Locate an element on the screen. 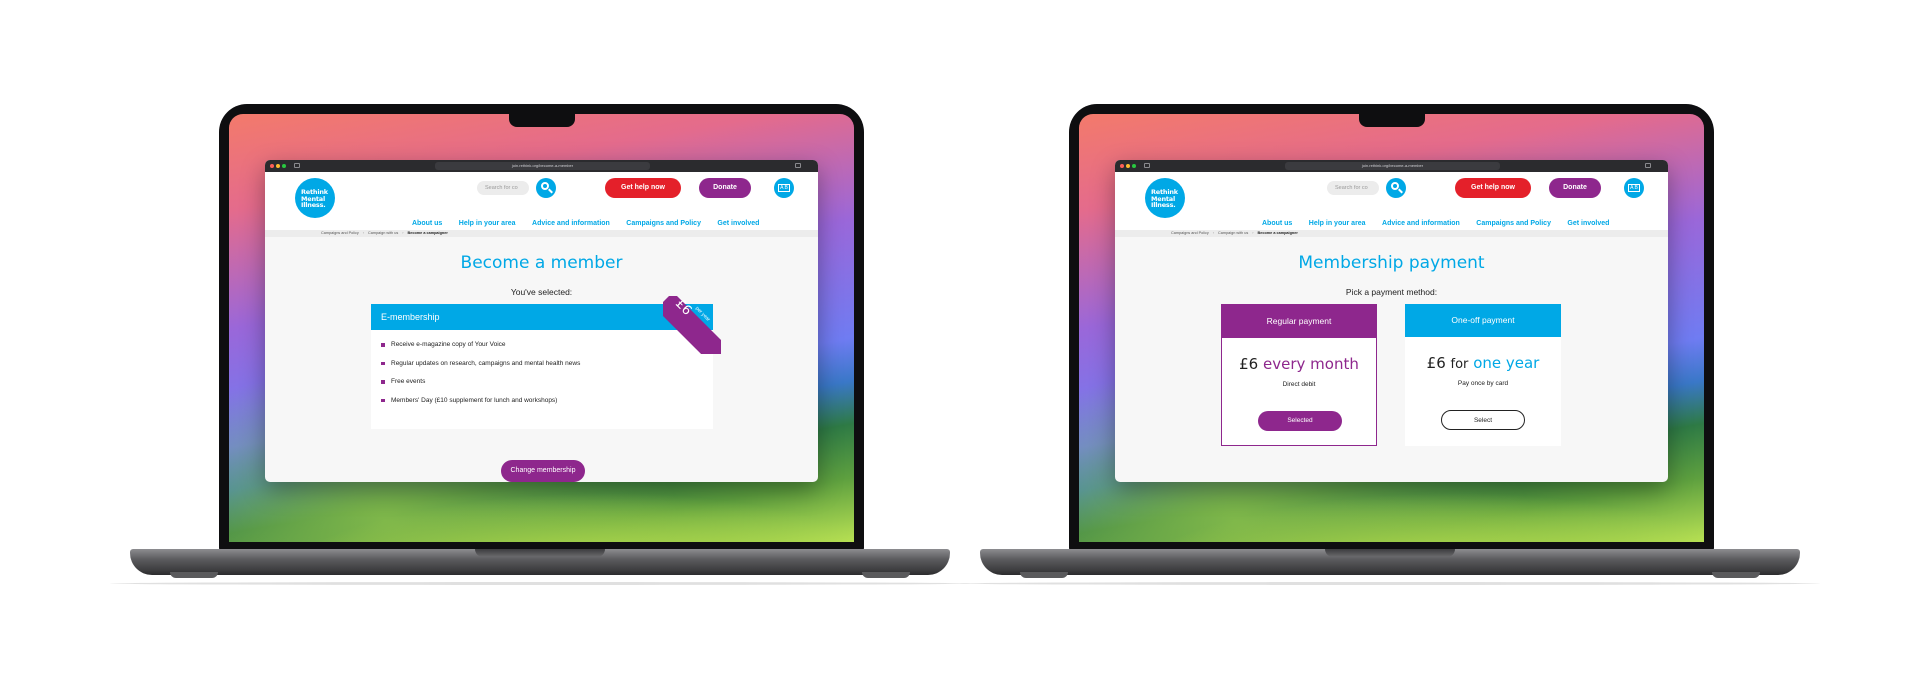 Image resolution: width=1920 pixels, height=693 pixels. select-button: Select is located at coordinates (1483, 420).